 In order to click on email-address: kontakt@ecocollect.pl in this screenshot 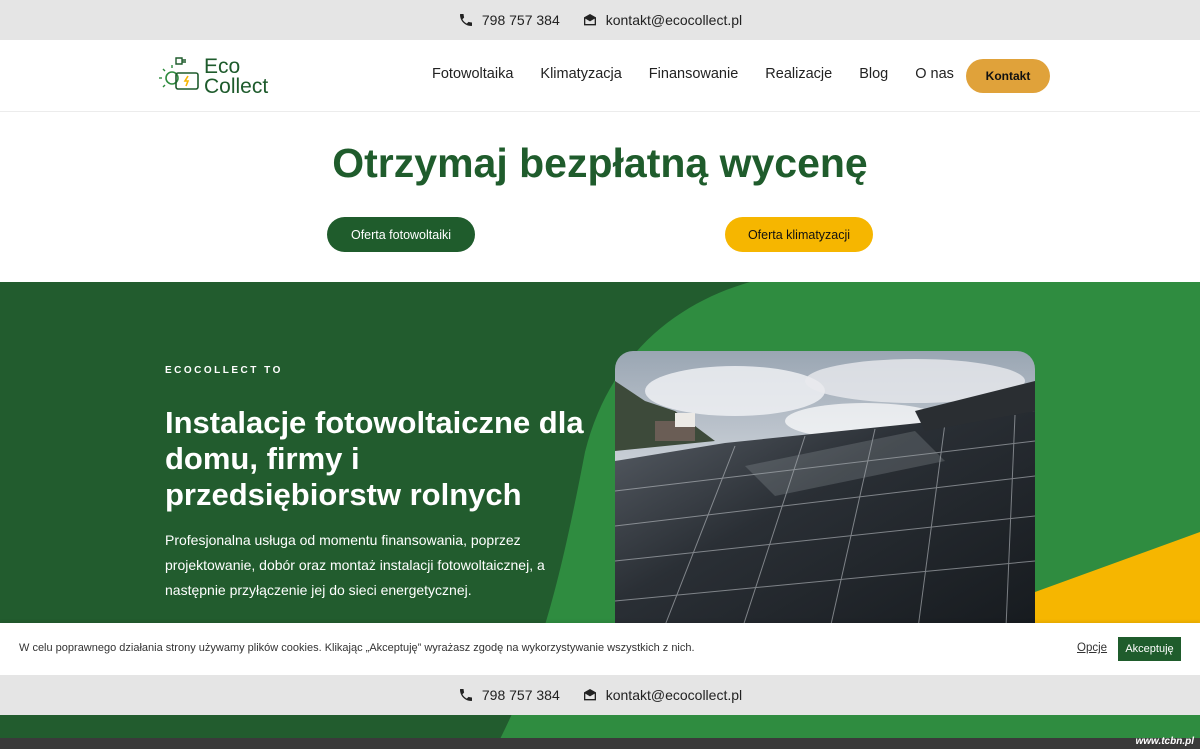, I will do `click(674, 20)`.